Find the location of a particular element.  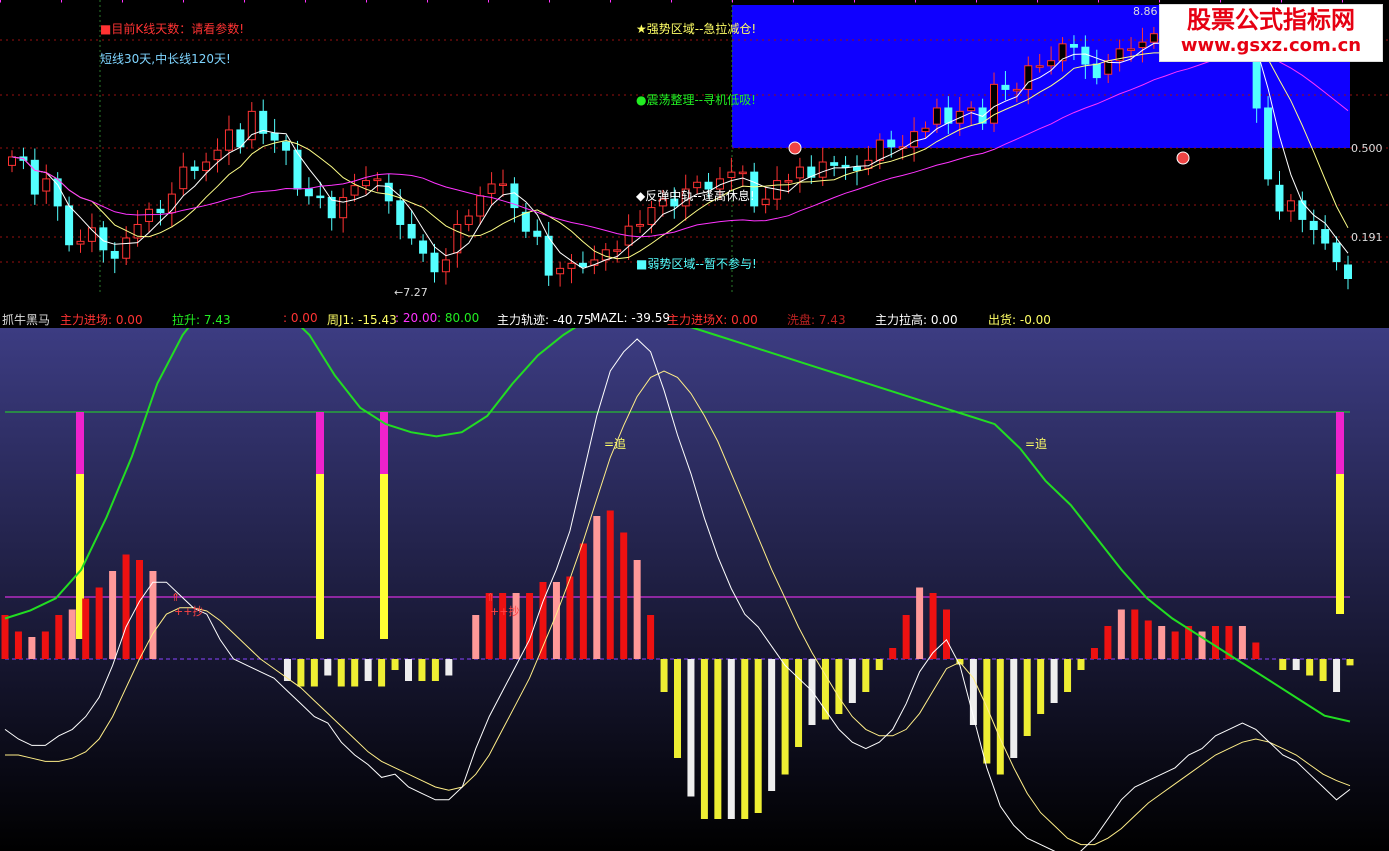

status-main-entry-x: 主力进场X: 0.00 is located at coordinates (712, 320).